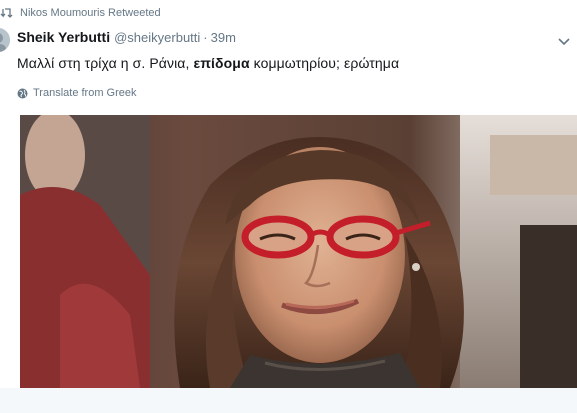 The image size is (577, 413). Describe the element at coordinates (63, 37) in the screenshot. I see `author-display-name: Sheik Yerbutti` at that location.